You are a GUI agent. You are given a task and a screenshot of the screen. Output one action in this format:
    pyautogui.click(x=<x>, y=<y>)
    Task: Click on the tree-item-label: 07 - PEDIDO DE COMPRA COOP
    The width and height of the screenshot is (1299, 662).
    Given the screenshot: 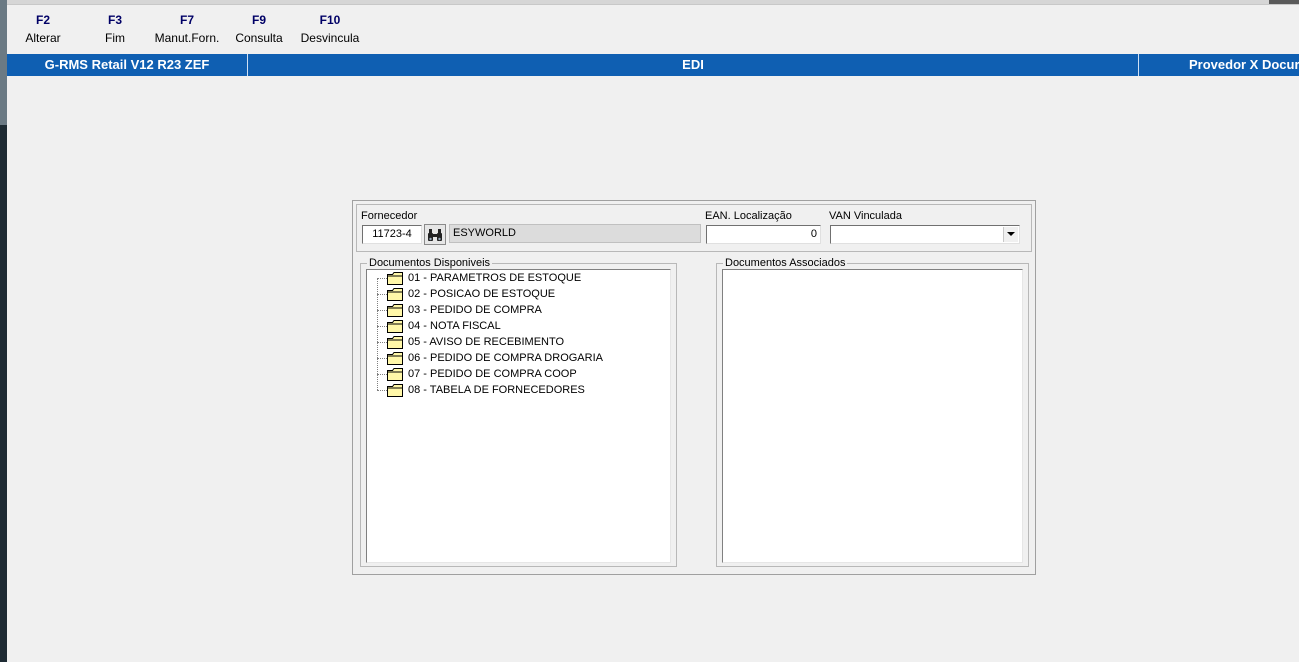 What is the action you would take?
    pyautogui.click(x=492, y=374)
    